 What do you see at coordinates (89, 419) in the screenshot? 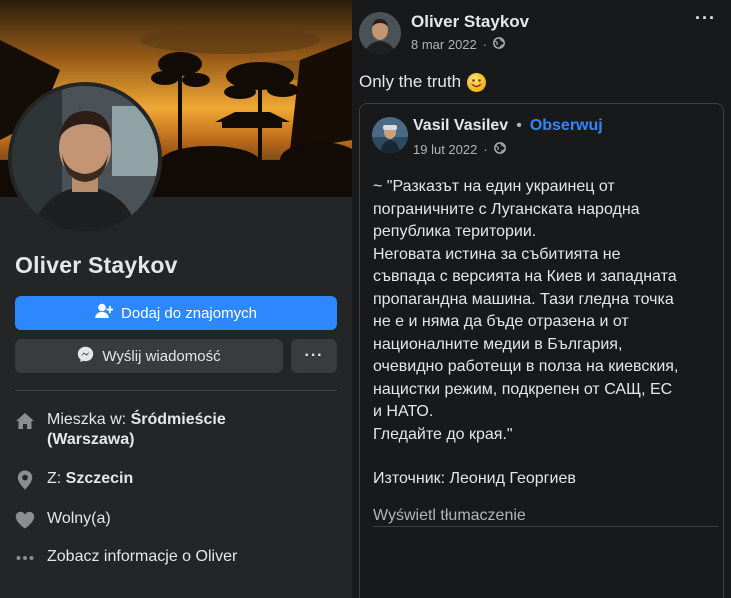
I see `lives-in-prefix: Mieszka w:` at bounding box center [89, 419].